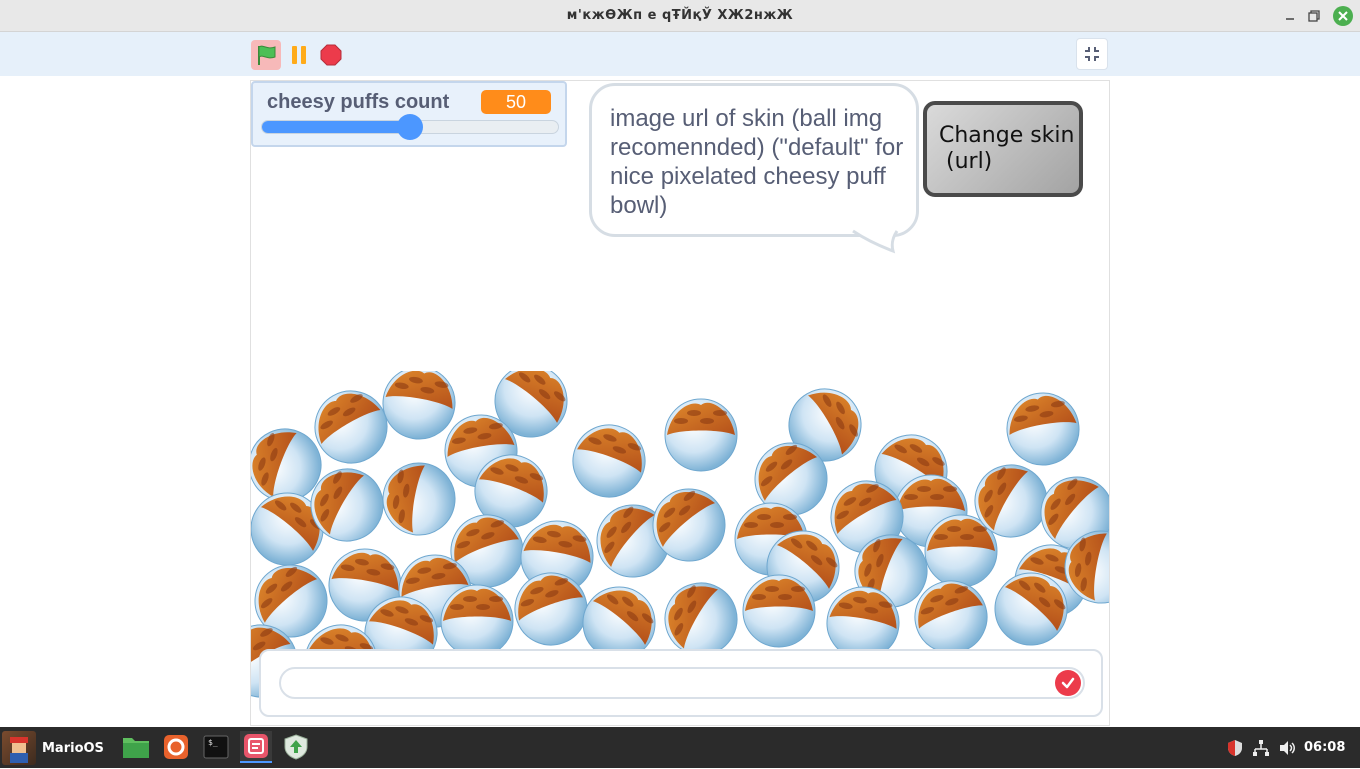  I want to click on firefox-icon, so click(176, 747).